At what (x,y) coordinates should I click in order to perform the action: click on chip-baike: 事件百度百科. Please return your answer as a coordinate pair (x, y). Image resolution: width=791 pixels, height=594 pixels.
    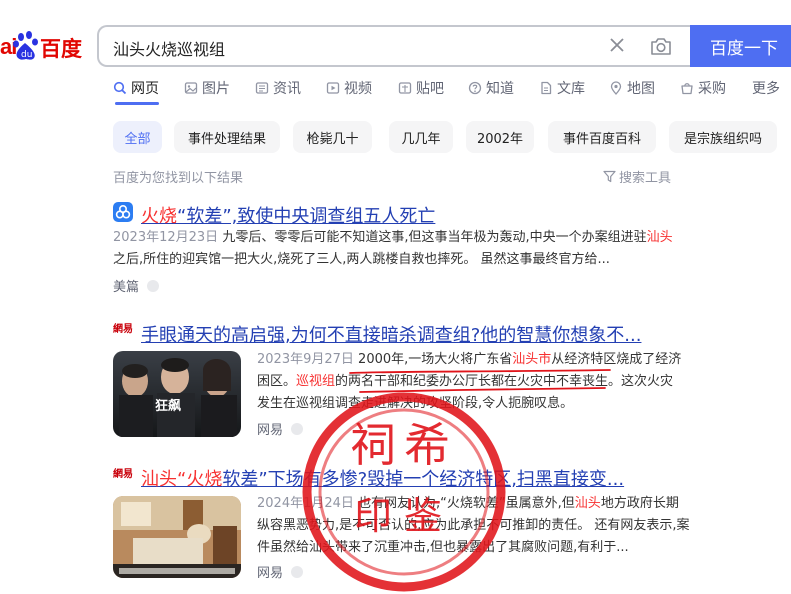
    Looking at the image, I should click on (602, 137).